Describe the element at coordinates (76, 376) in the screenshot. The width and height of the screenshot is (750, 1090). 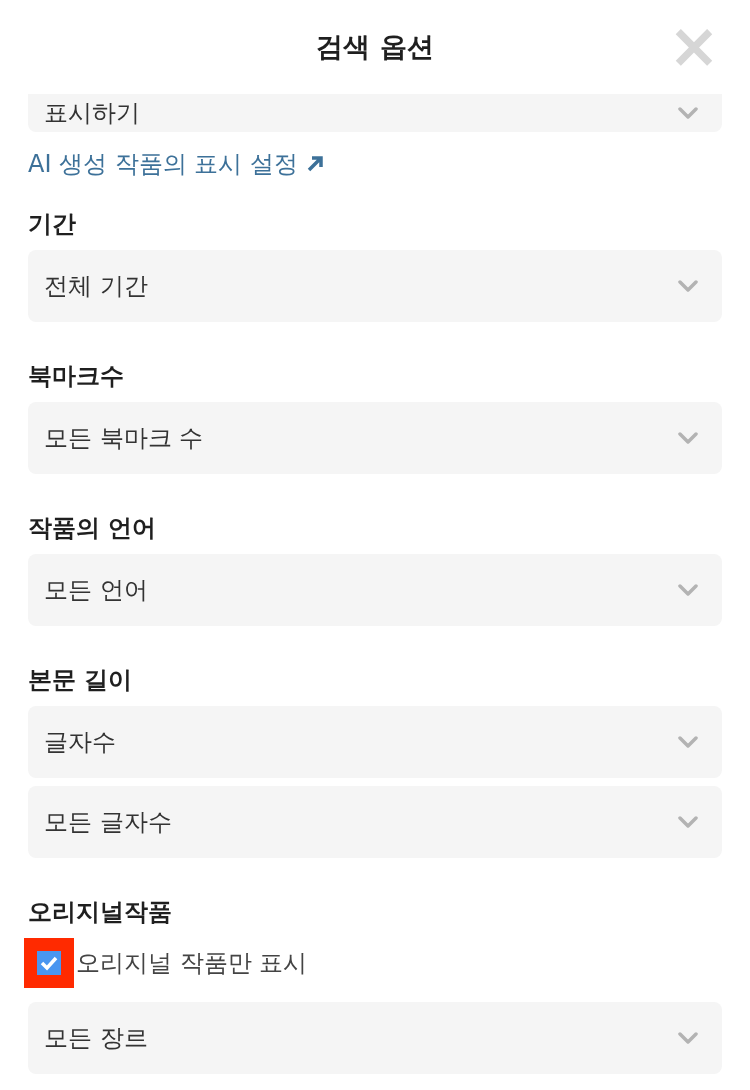
I see `section-label: 북마크수` at that location.